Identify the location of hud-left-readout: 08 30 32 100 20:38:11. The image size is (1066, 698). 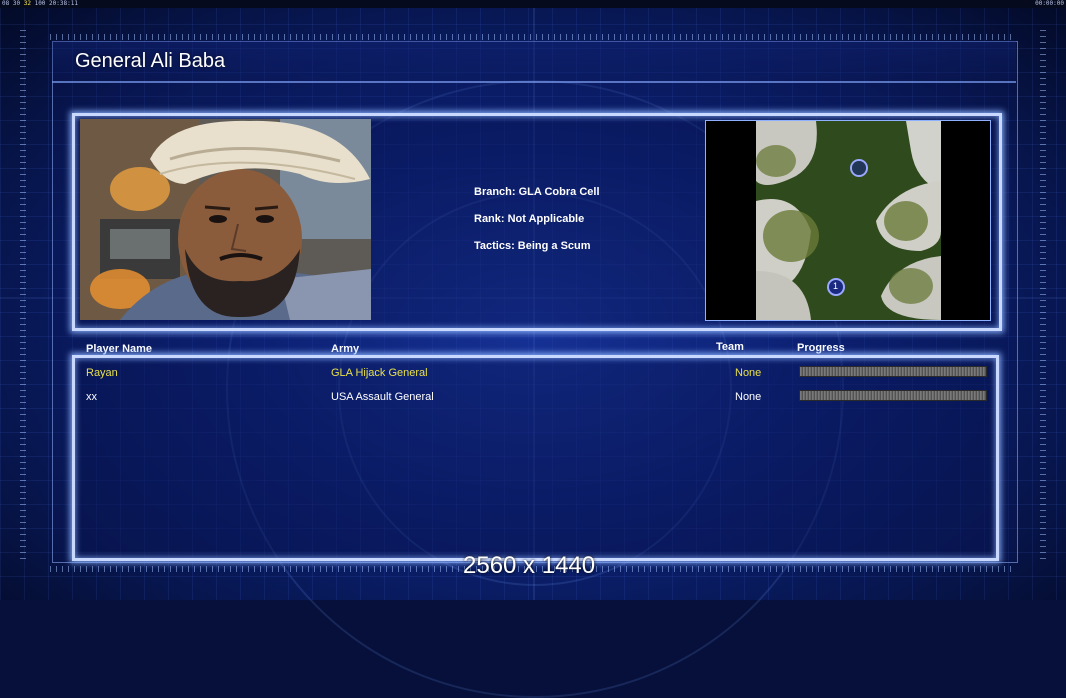
(40, 3).